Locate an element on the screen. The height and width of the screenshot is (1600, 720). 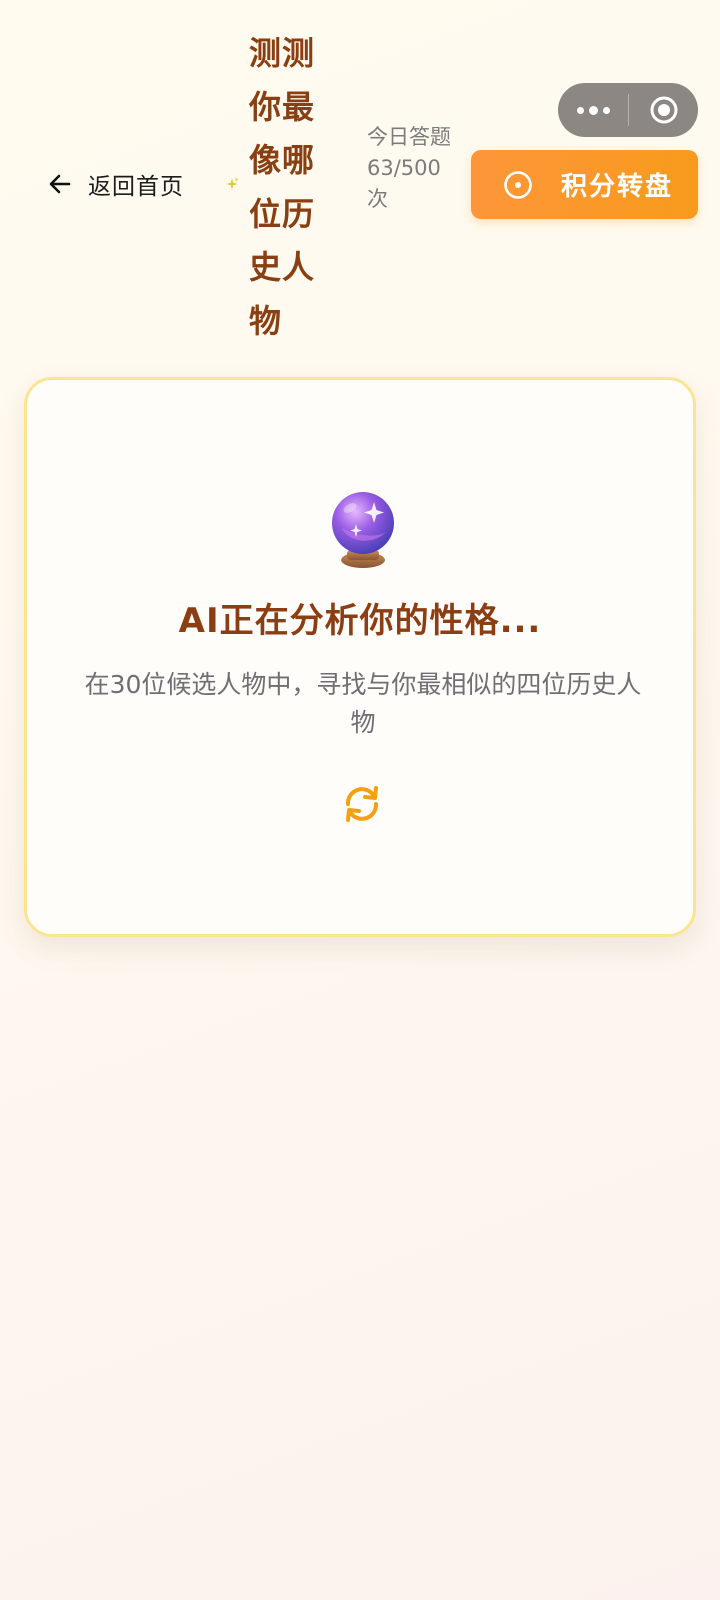
back-home-button: 返回首页 is located at coordinates (116, 184).